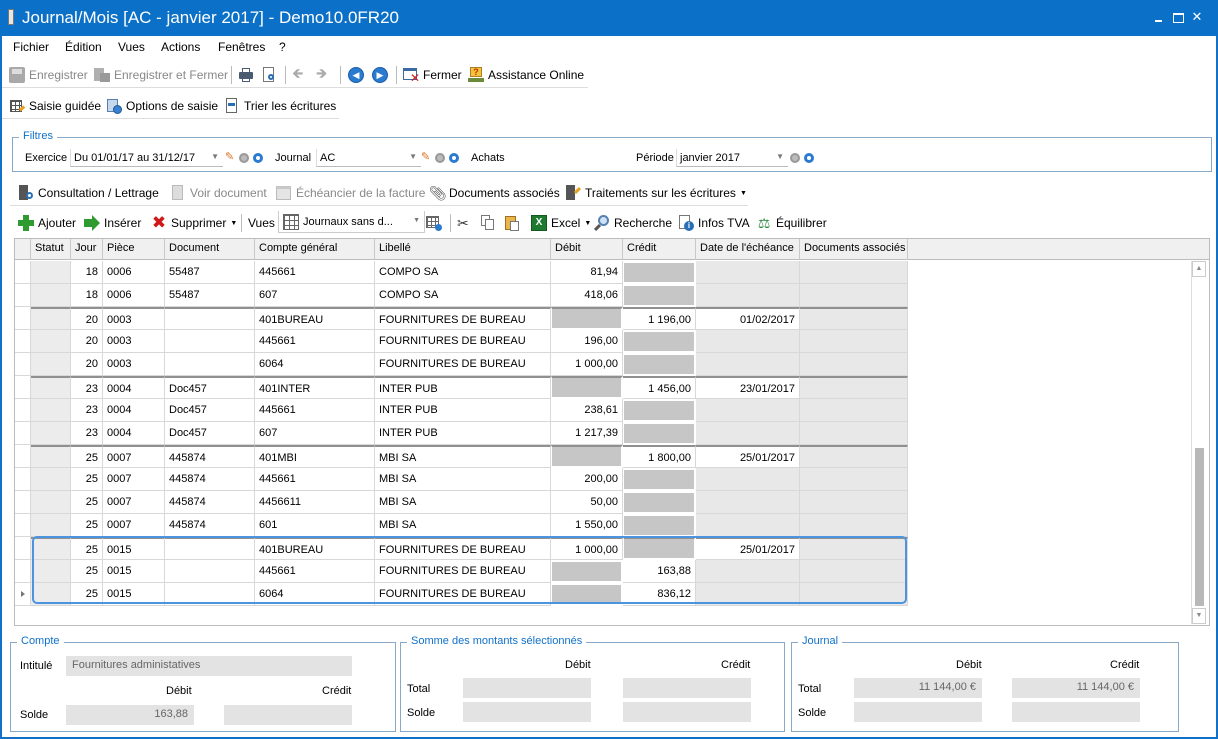  What do you see at coordinates (1197, 17) in the screenshot?
I see `close-window-button: ✕` at bounding box center [1197, 17].